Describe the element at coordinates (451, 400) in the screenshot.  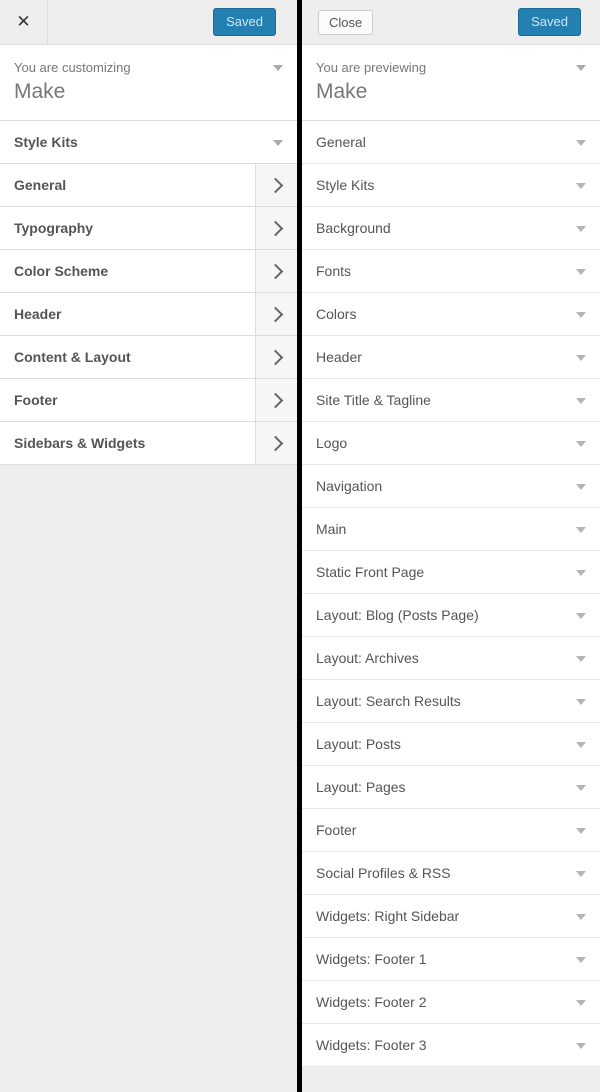
I see `panel-item-site-title-tagline: Site Title & Tagline` at that location.